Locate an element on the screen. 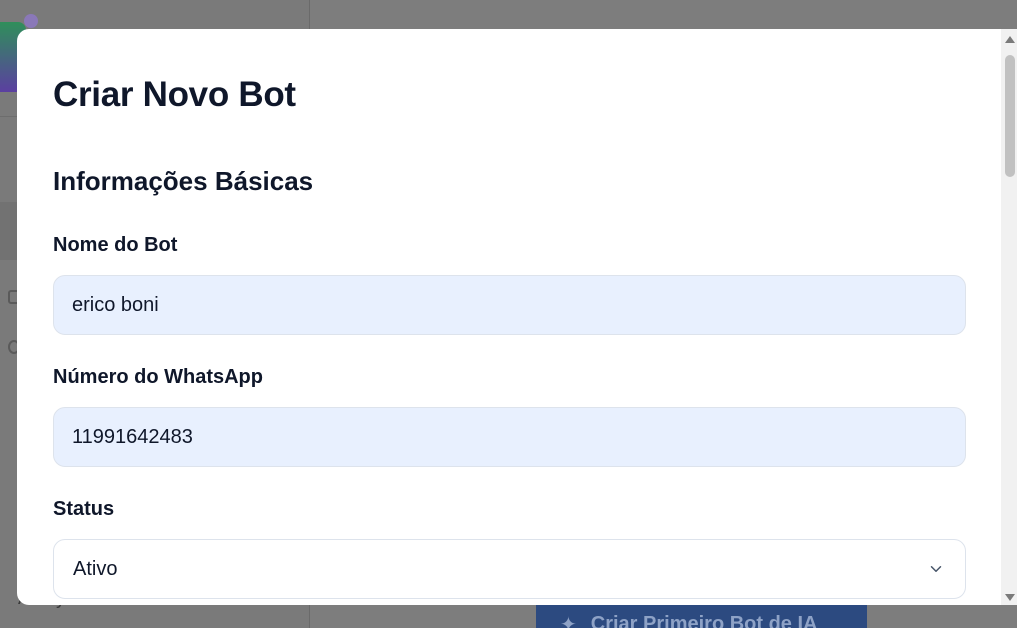 This screenshot has height=628, width=1017. sparkles-icon: ✦ is located at coordinates (568, 620).